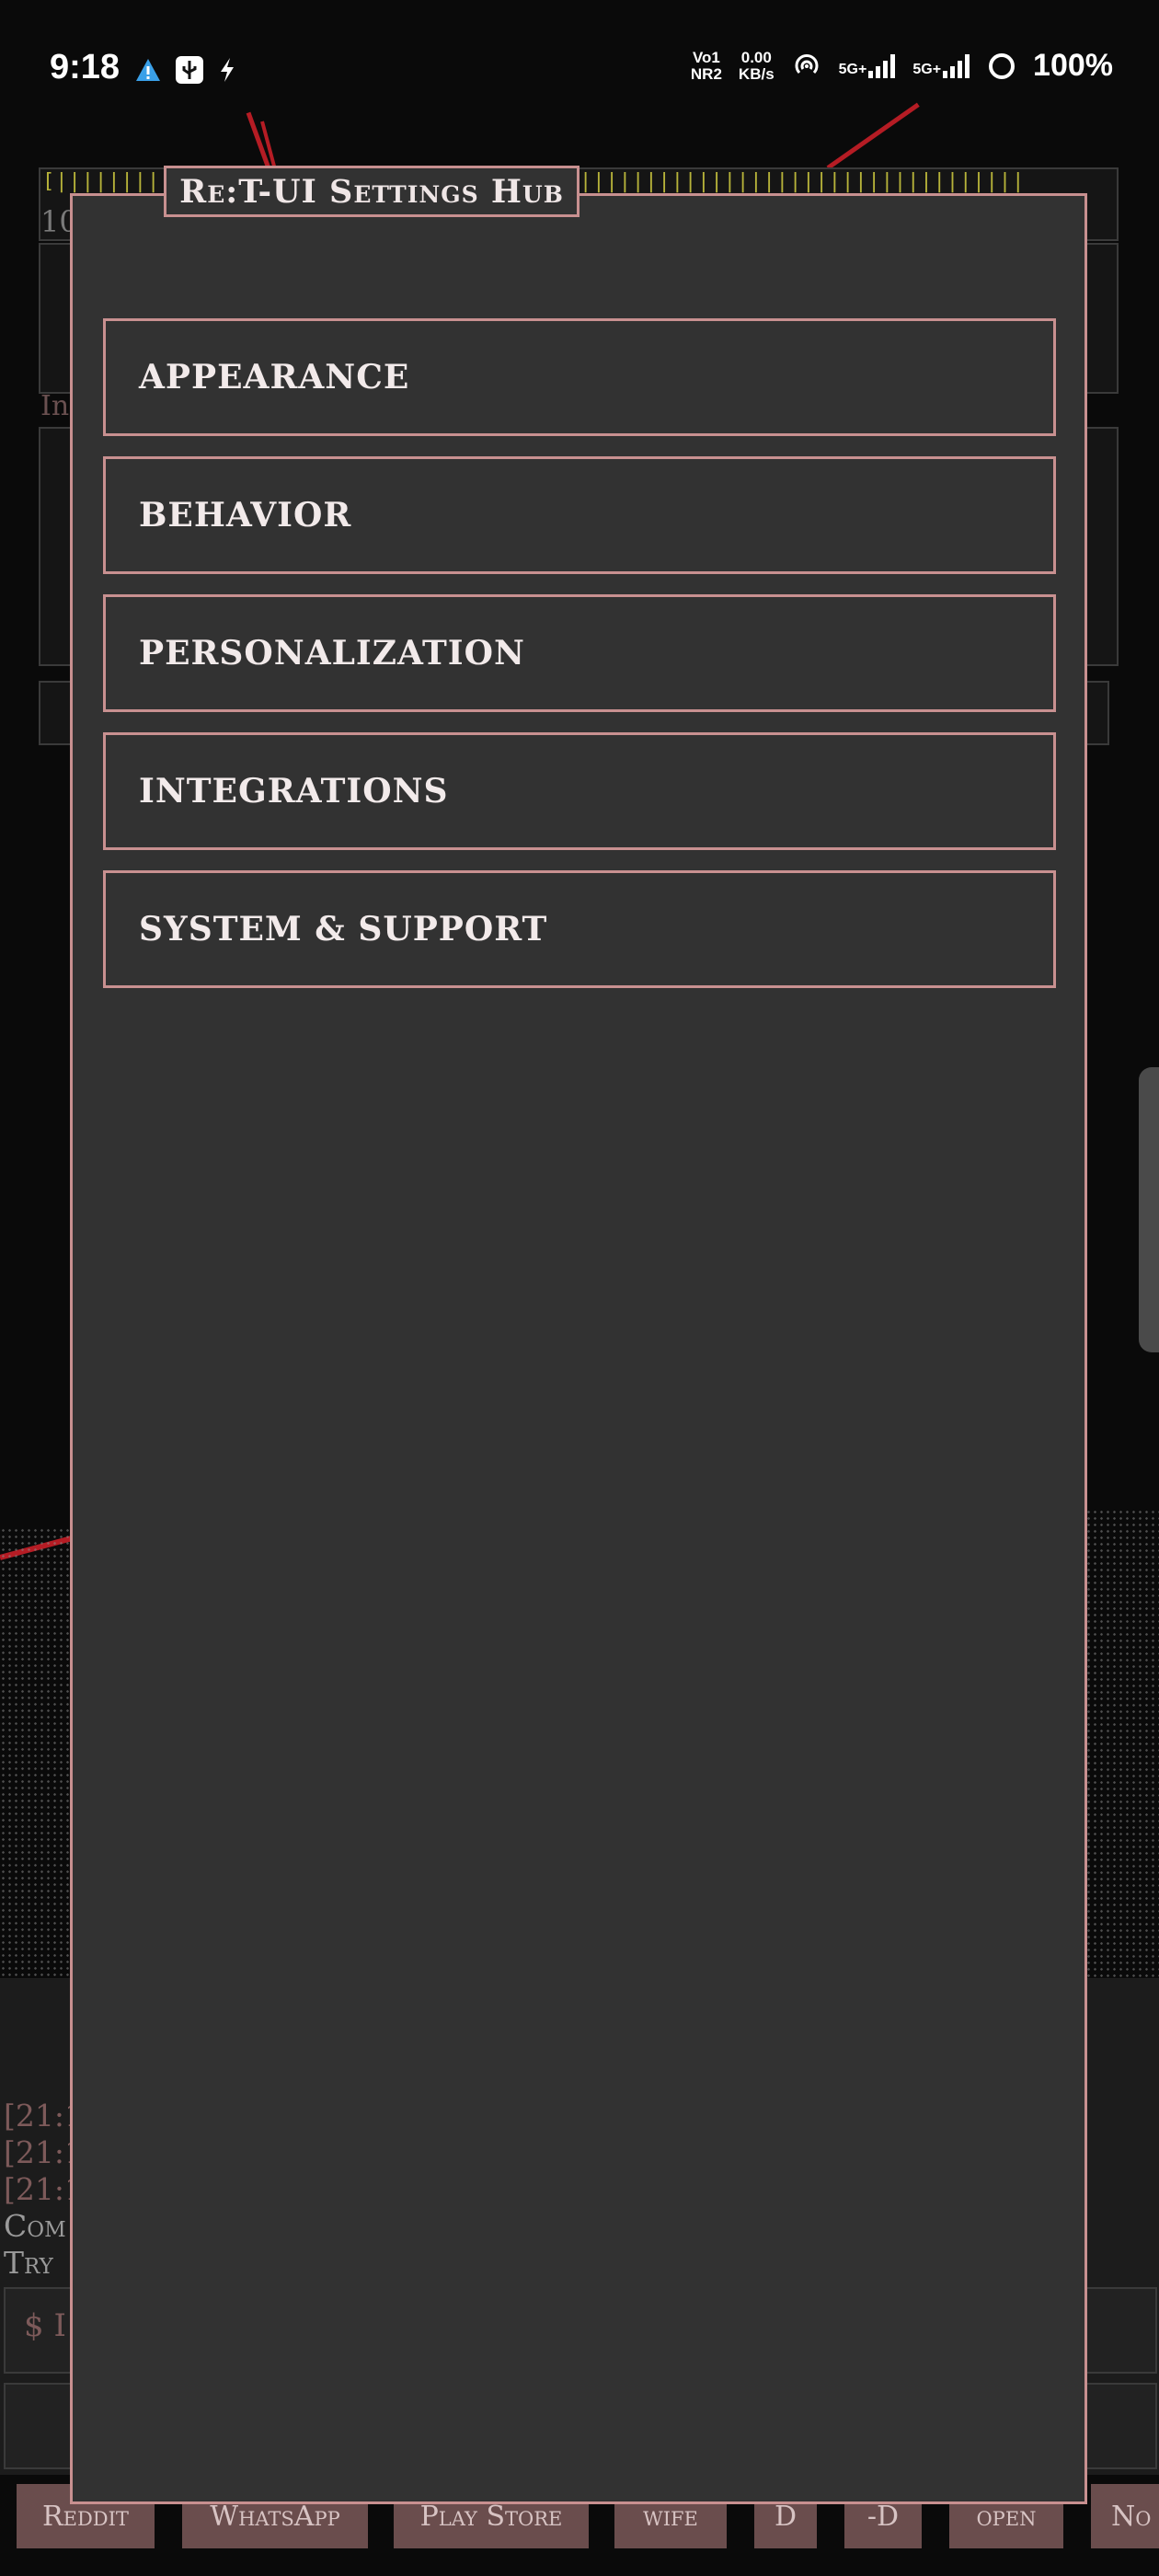  I want to click on warning-icon, so click(148, 70).